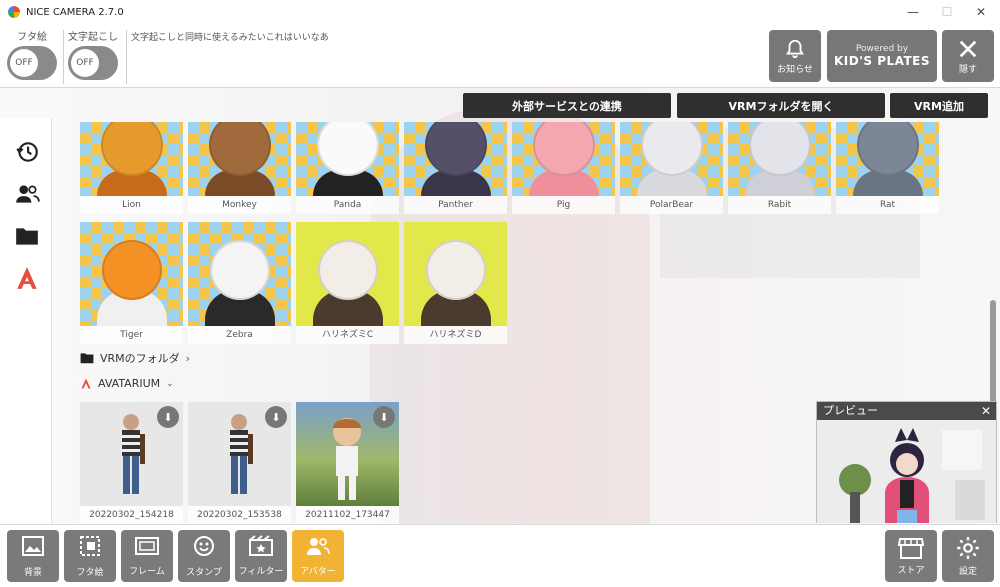 The width and height of the screenshot is (1000, 587). Describe the element at coordinates (261, 548) in the screenshot. I see `filter-icon` at that location.